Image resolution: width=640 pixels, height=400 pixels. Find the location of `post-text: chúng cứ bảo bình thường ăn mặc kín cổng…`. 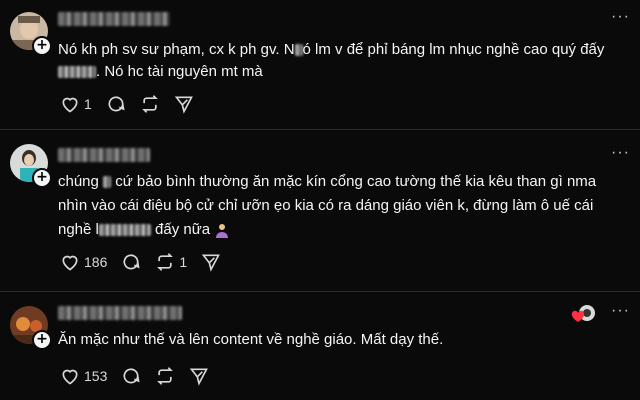

post-text: chúng cứ bảo bình thường ăn mặc kín cổng… is located at coordinates (327, 181).